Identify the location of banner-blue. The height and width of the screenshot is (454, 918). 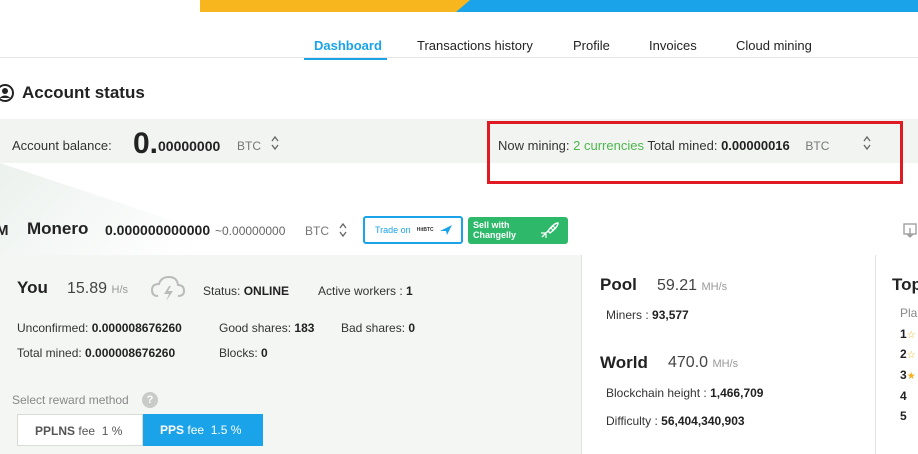
(687, 6).